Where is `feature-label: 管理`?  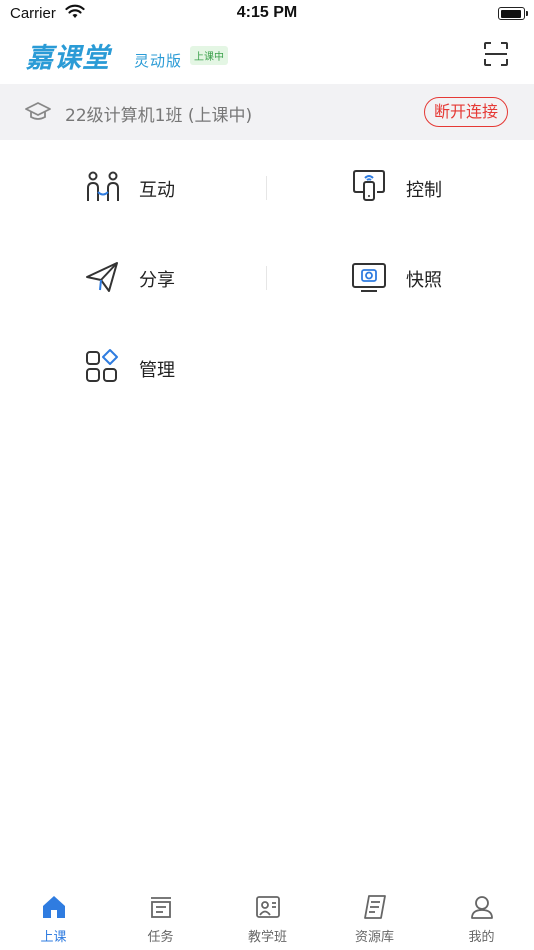
feature-label: 管理 is located at coordinates (157, 370).